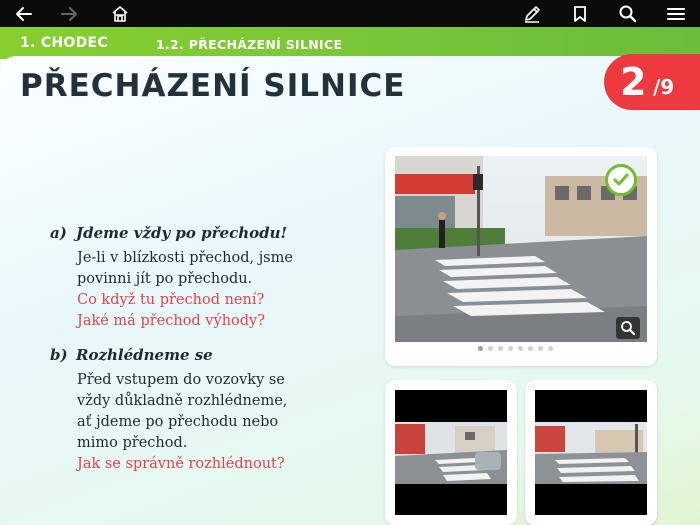 This screenshot has height=525, width=700. Describe the element at coordinates (59, 355) in the screenshot. I see `item-b-marker: b)` at that location.